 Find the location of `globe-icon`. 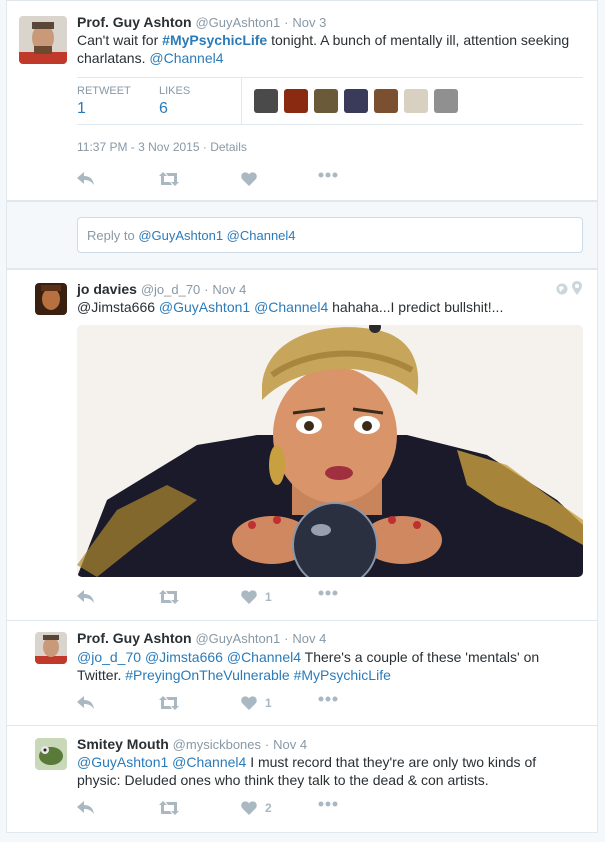

globe-icon is located at coordinates (562, 289).